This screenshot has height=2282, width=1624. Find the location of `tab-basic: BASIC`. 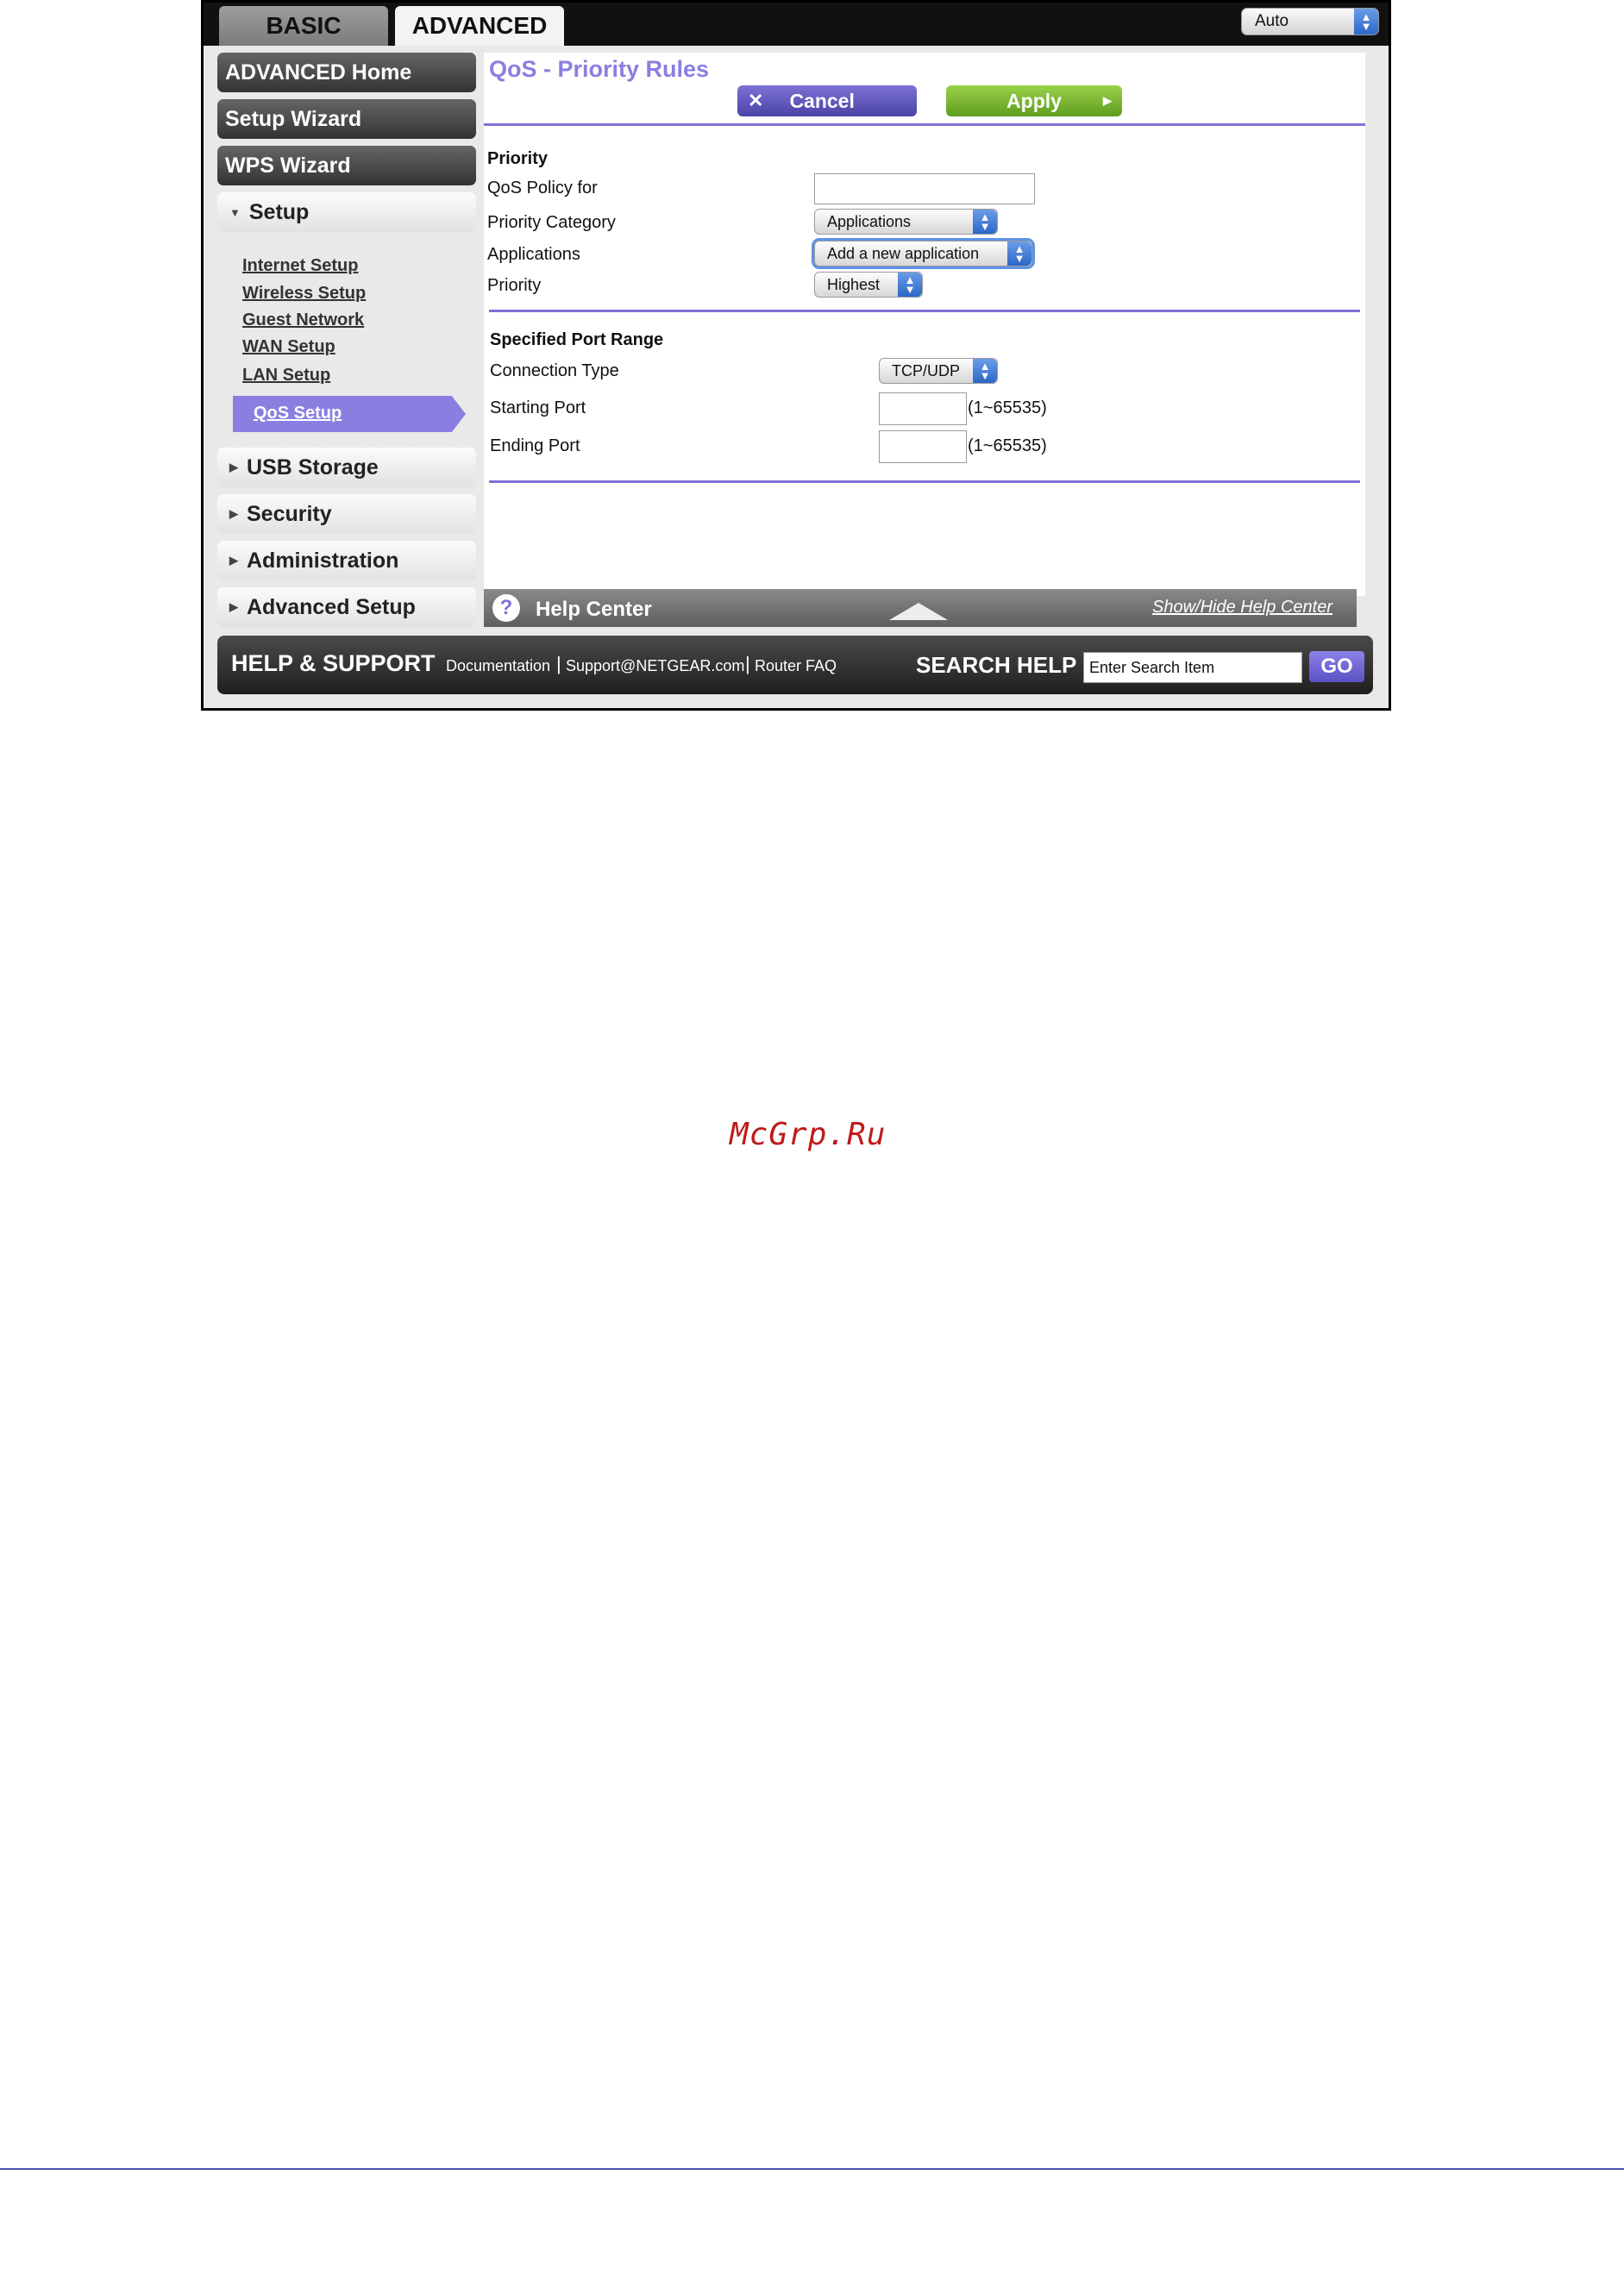

tab-basic: BASIC is located at coordinates (304, 26).